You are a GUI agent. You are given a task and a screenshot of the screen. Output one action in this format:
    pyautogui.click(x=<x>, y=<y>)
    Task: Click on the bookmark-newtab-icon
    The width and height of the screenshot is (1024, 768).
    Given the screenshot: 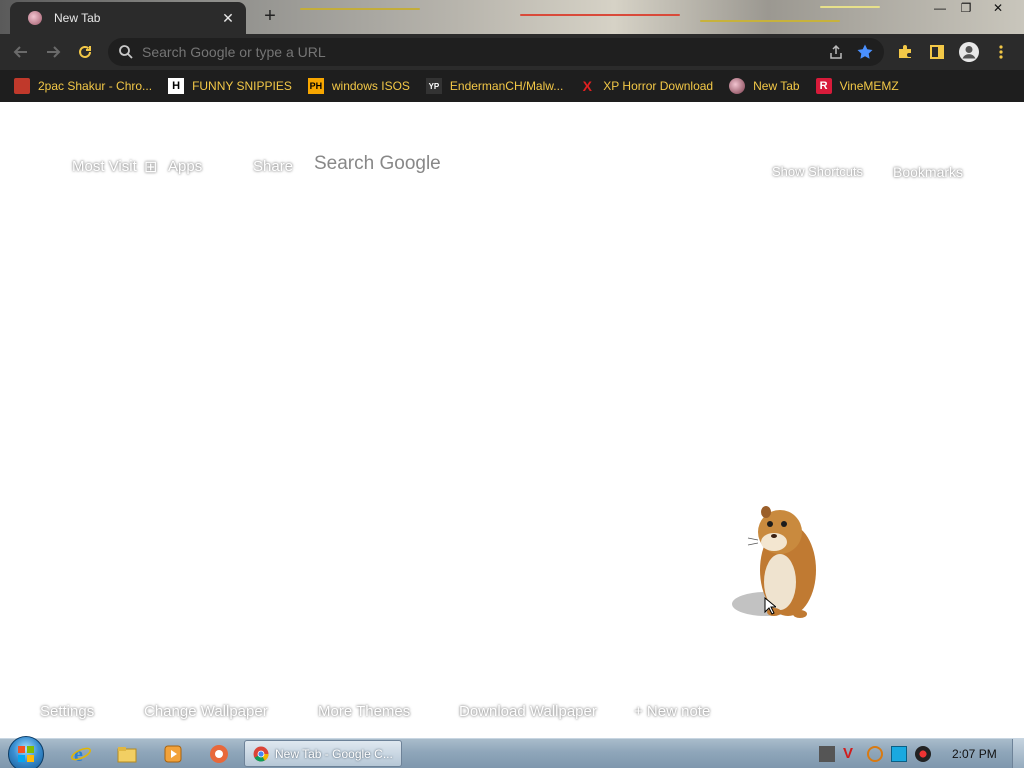 What is the action you would take?
    pyautogui.click(x=737, y=86)
    